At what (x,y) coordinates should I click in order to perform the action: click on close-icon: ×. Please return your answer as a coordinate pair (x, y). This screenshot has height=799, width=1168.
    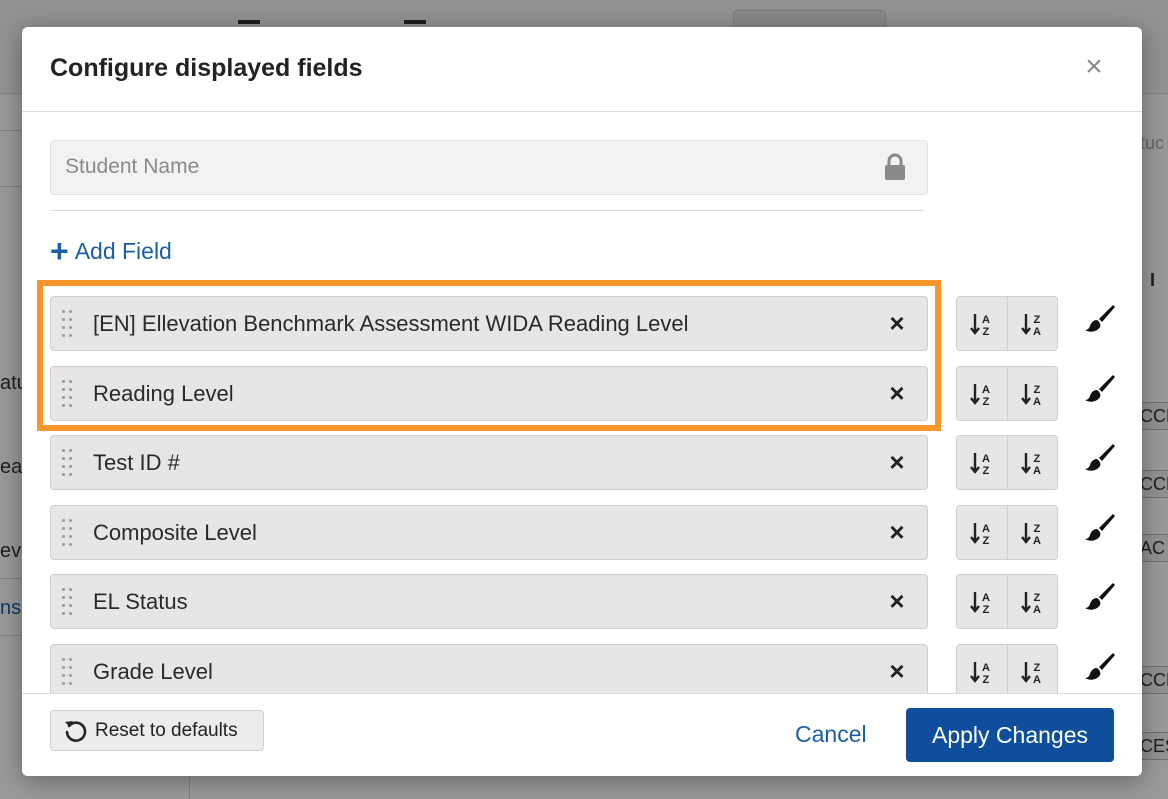
    Looking at the image, I should click on (1094, 66).